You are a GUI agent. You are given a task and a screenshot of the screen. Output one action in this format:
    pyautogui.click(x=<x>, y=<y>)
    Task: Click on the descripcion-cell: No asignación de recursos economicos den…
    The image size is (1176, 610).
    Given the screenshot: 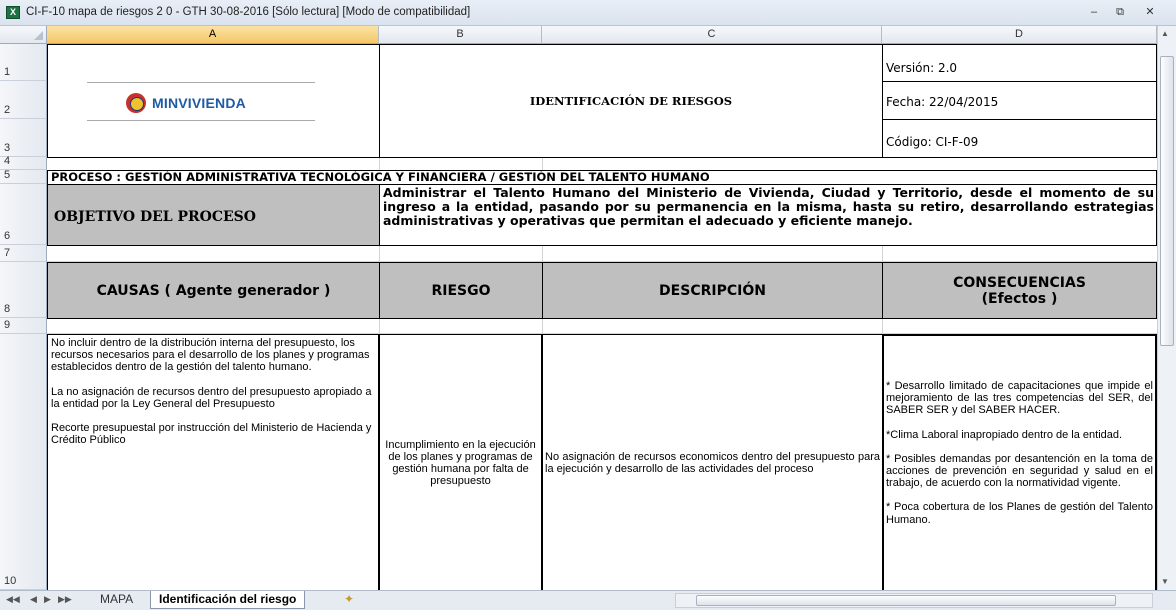 What is the action you would take?
    pyautogui.click(x=712, y=462)
    